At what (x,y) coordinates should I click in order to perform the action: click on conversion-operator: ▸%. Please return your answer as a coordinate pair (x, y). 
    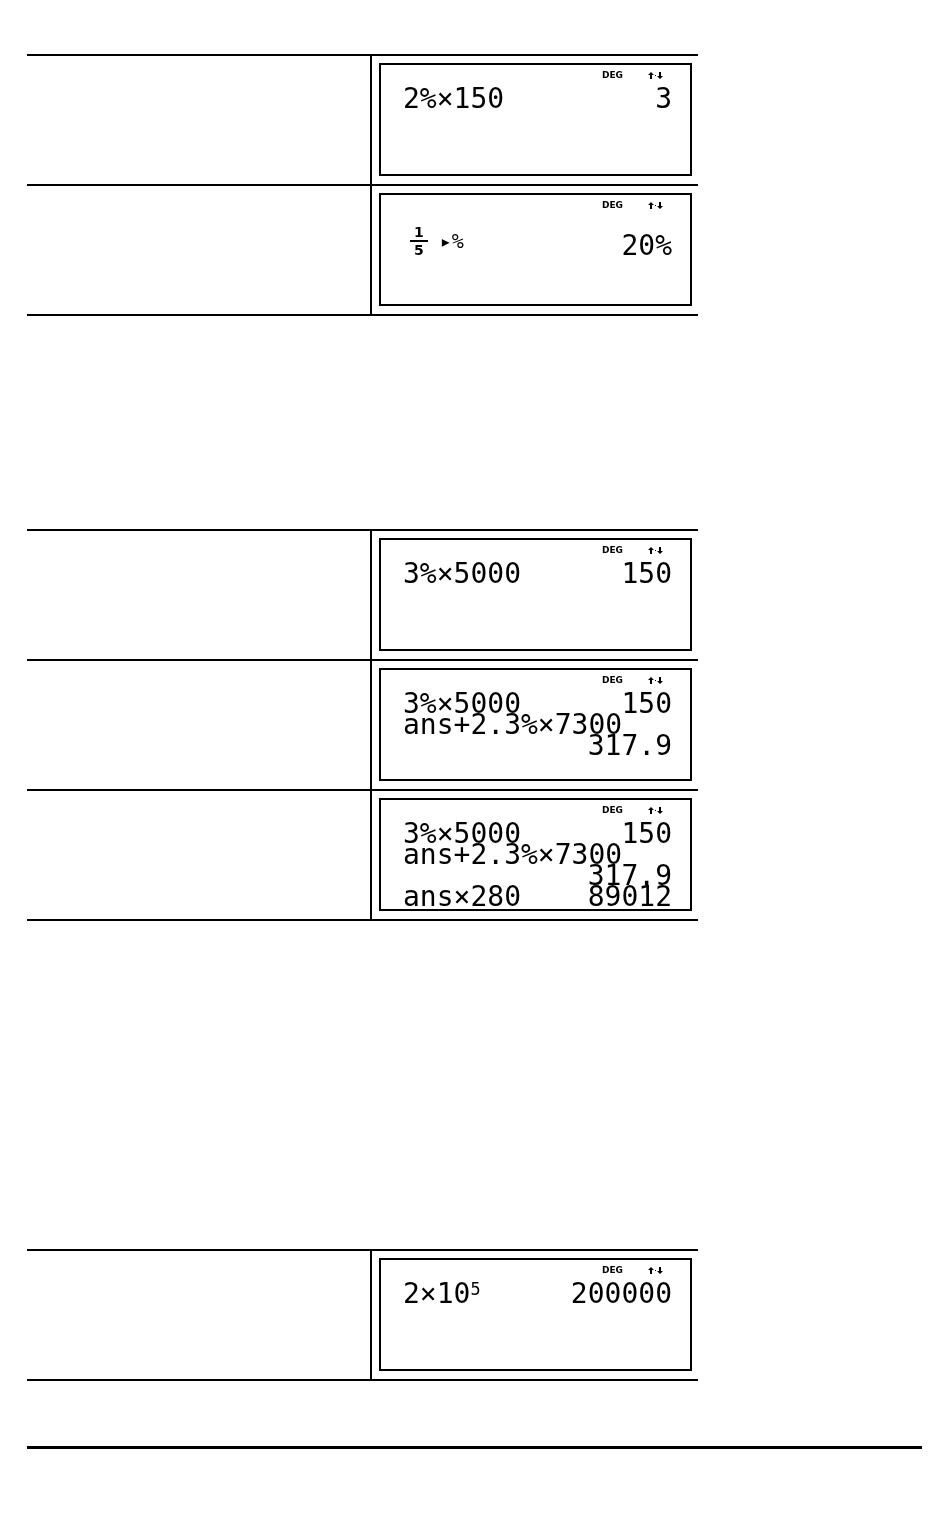
    Looking at the image, I should click on (451, 241).